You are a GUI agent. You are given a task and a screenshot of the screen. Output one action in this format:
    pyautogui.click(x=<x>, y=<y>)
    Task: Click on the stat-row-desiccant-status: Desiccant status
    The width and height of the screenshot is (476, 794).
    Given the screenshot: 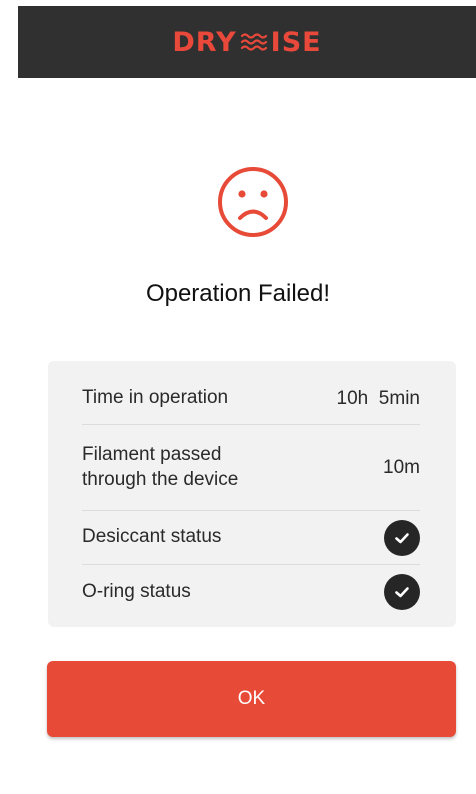 What is the action you would take?
    pyautogui.click(x=251, y=538)
    